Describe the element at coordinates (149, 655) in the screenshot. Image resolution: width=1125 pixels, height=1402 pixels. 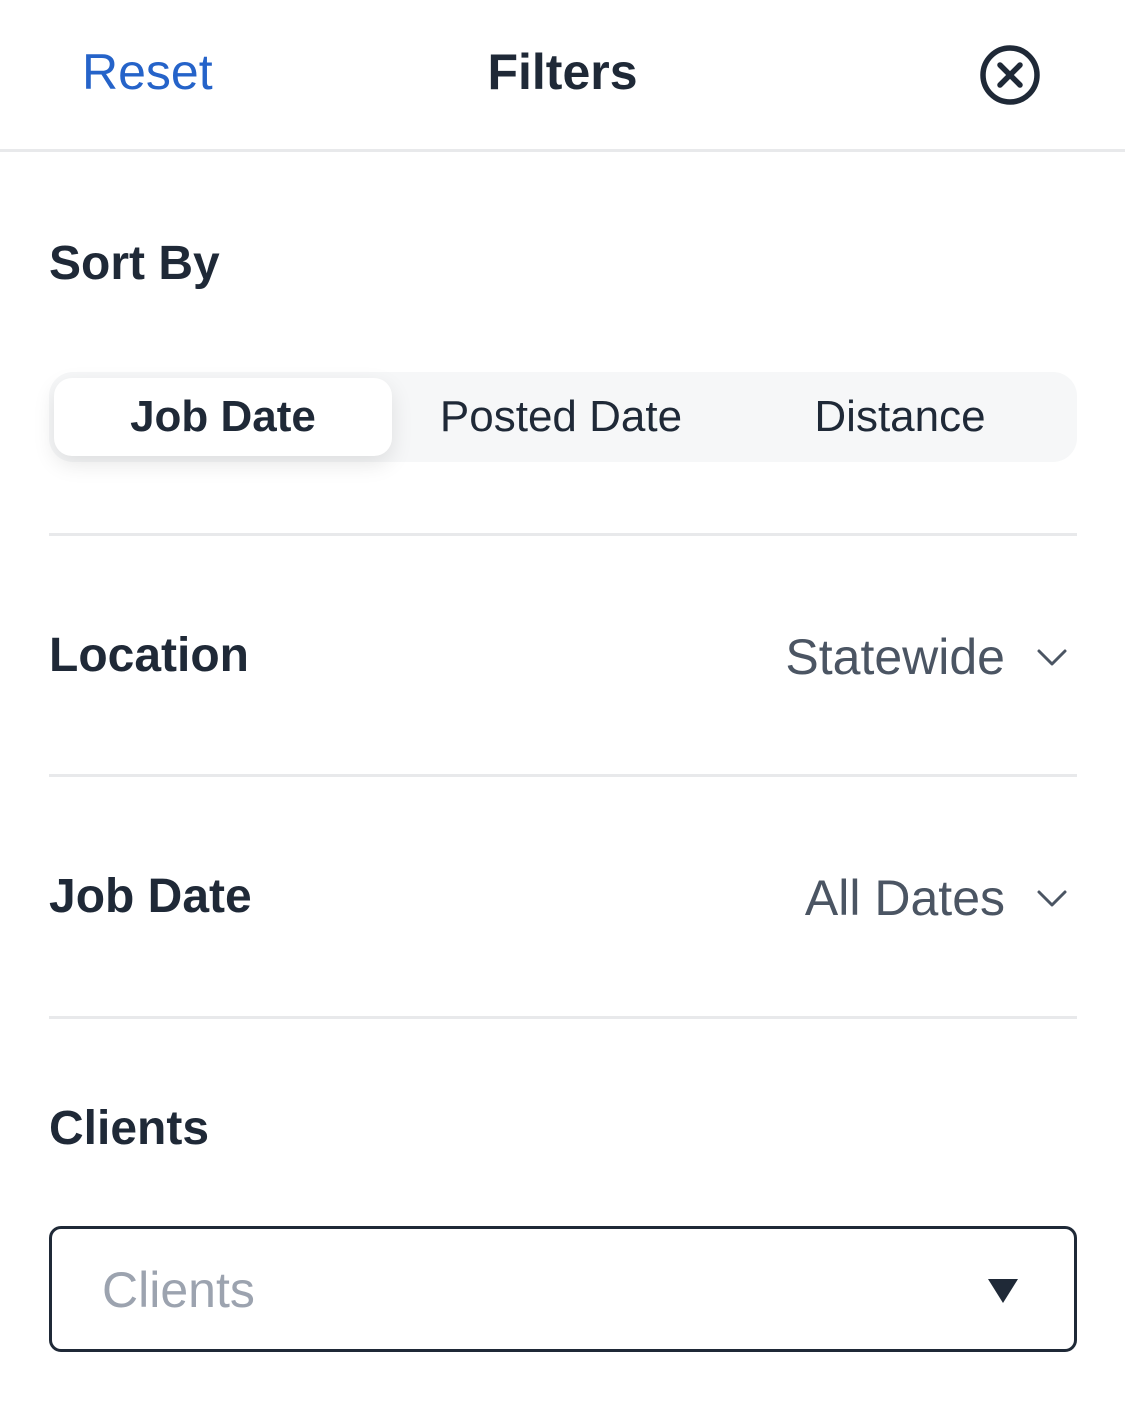
I see `location-label: Location` at that location.